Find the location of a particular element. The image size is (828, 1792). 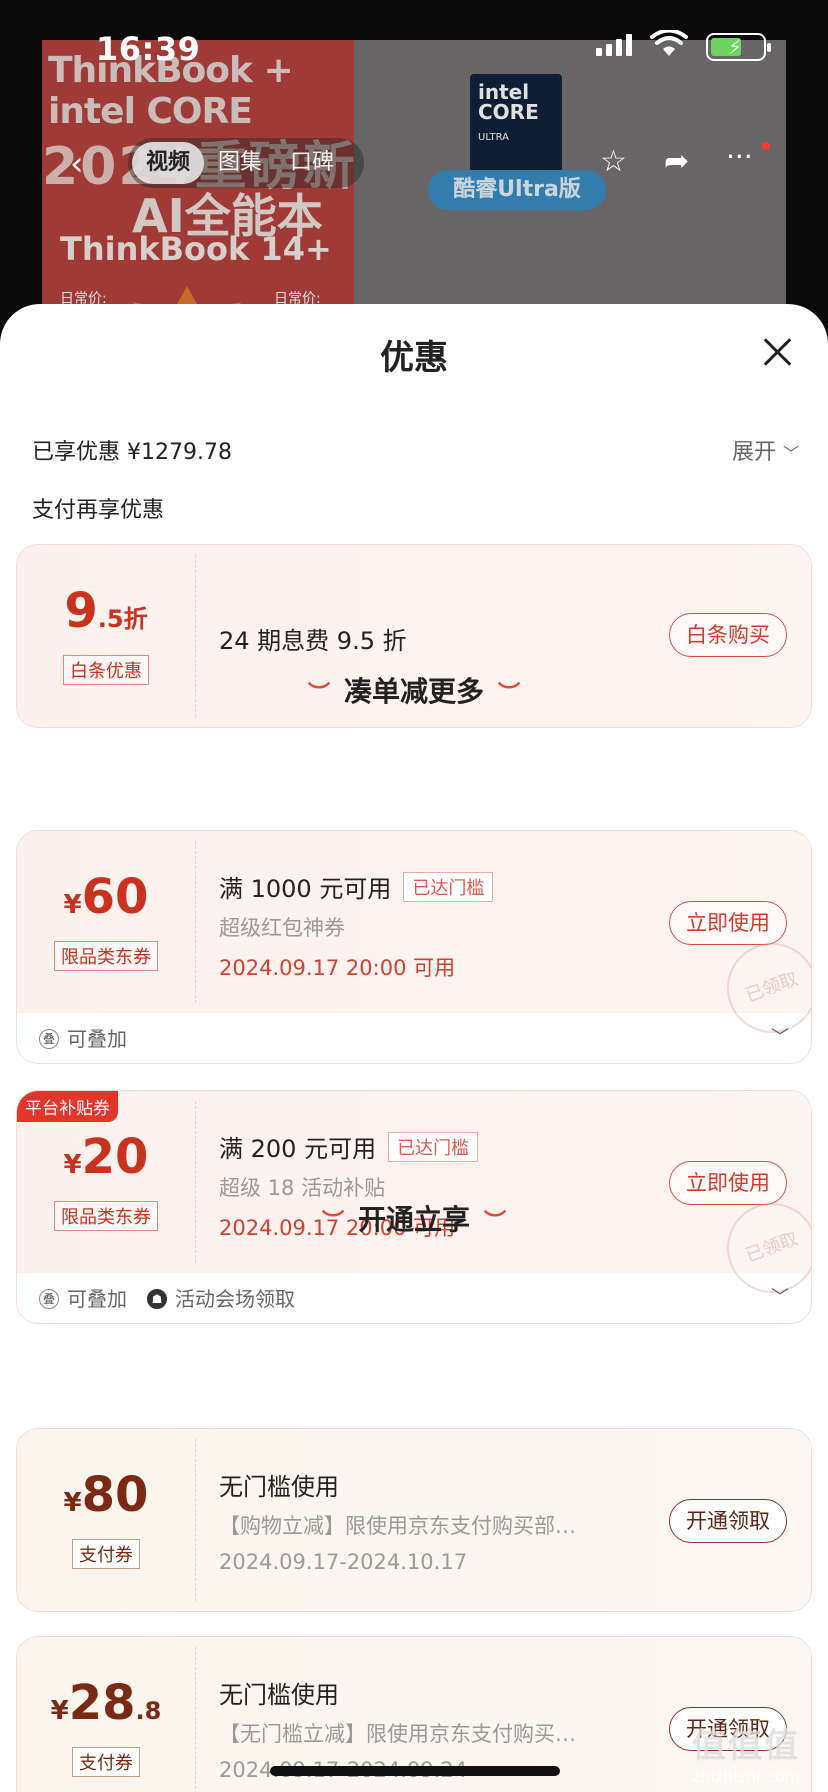

coupon-amount: ¥28.8 is located at coordinates (106, 1703).